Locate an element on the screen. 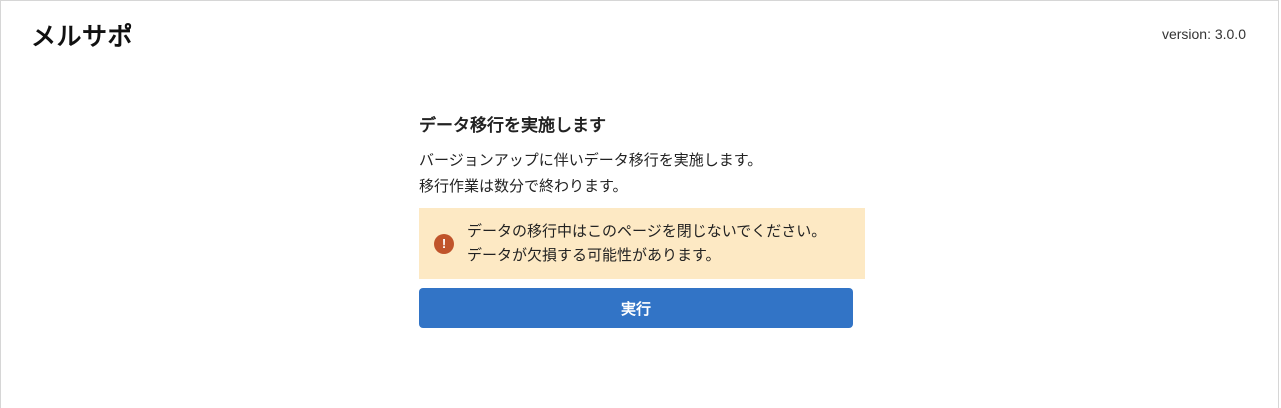  run-migration-button: 実行 is located at coordinates (636, 308).